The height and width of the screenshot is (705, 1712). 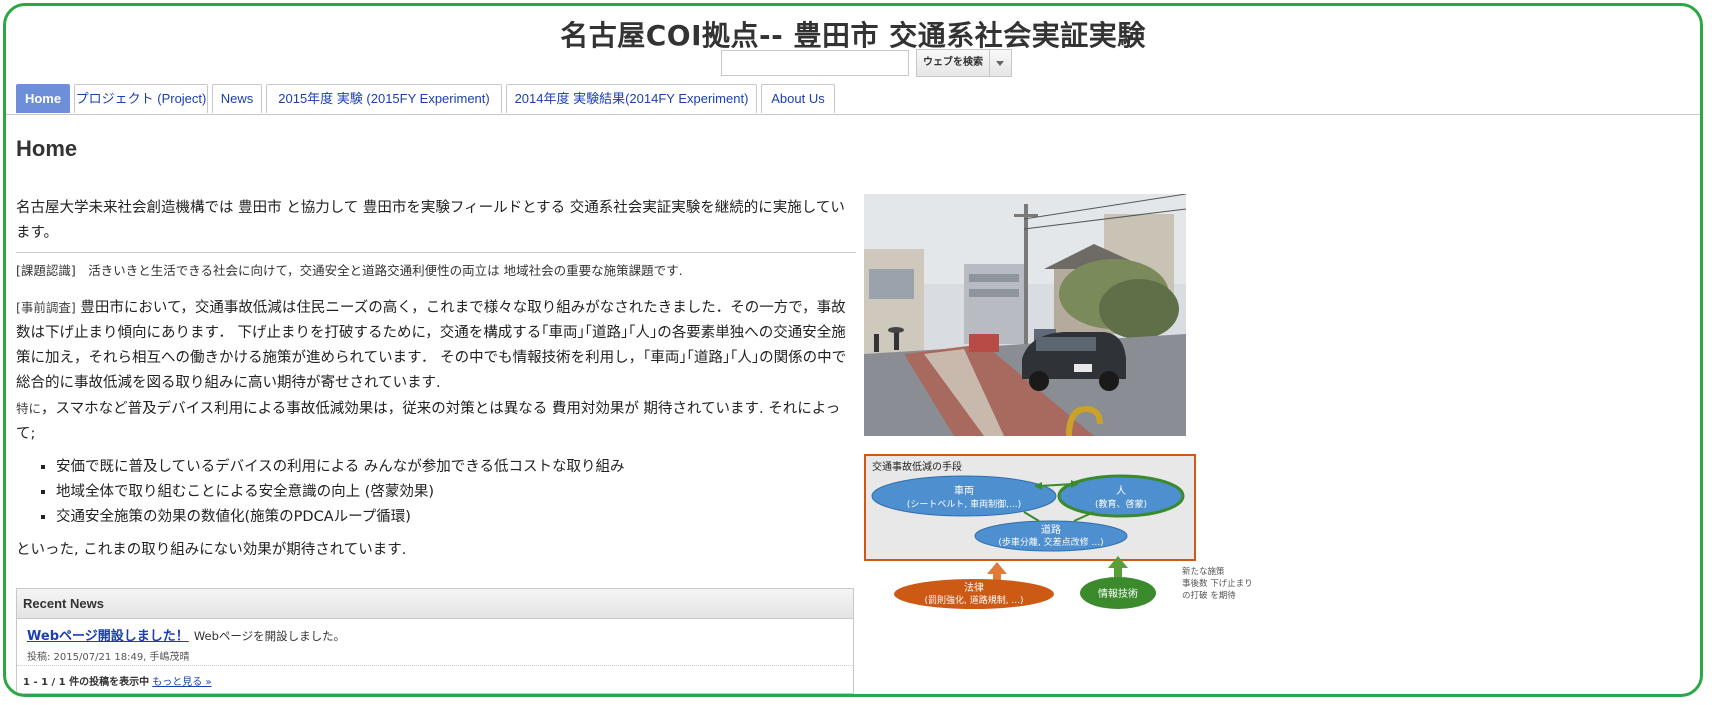 I want to click on law-label: 法律, so click(x=974, y=587).